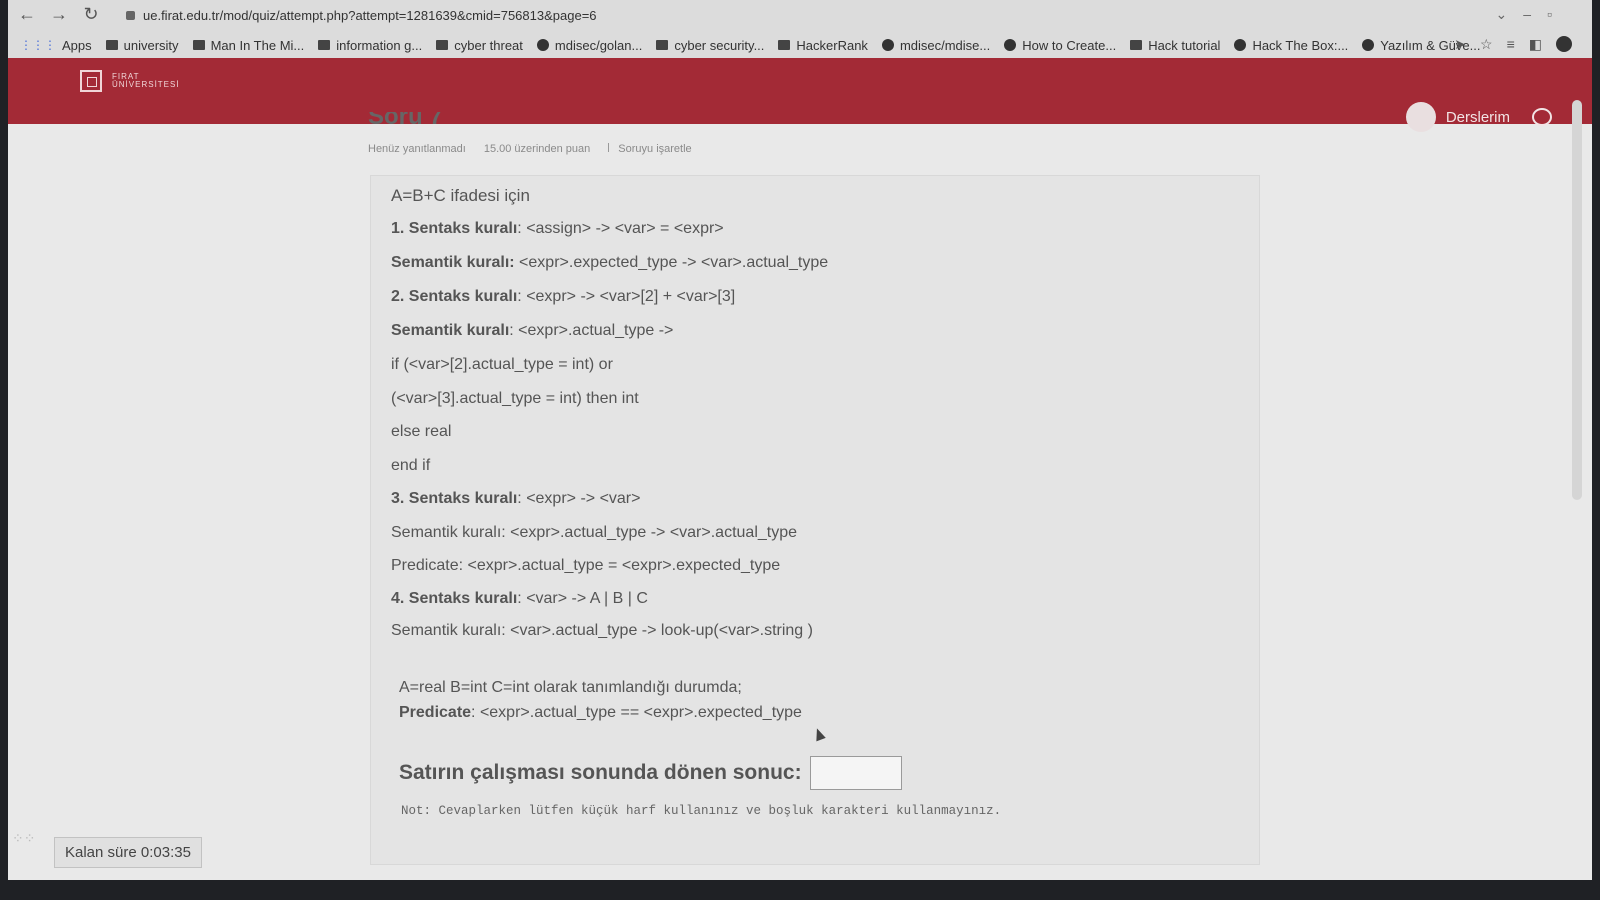 The width and height of the screenshot is (1600, 900). What do you see at coordinates (1175, 45) in the screenshot?
I see `bookmark-hack-tutorial: Hack tutorial` at bounding box center [1175, 45].